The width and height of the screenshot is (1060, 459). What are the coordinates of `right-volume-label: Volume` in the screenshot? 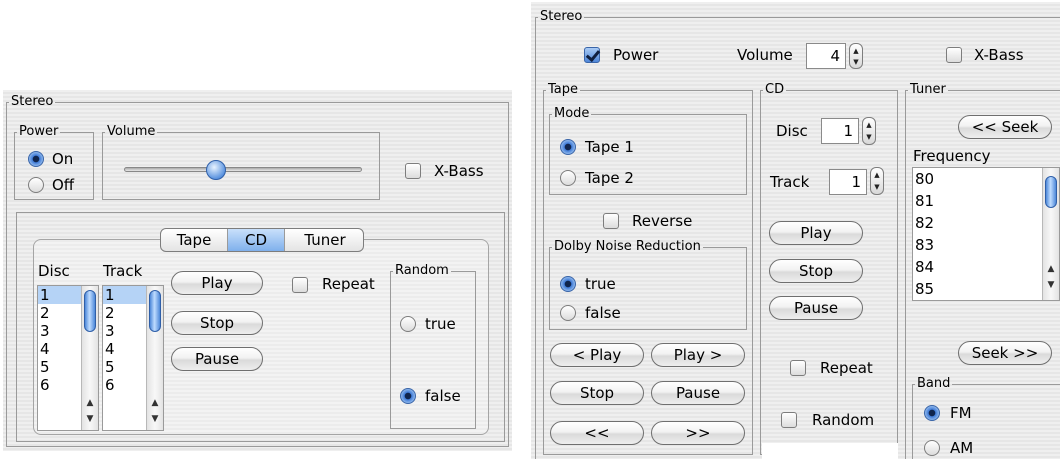 It's located at (765, 55).